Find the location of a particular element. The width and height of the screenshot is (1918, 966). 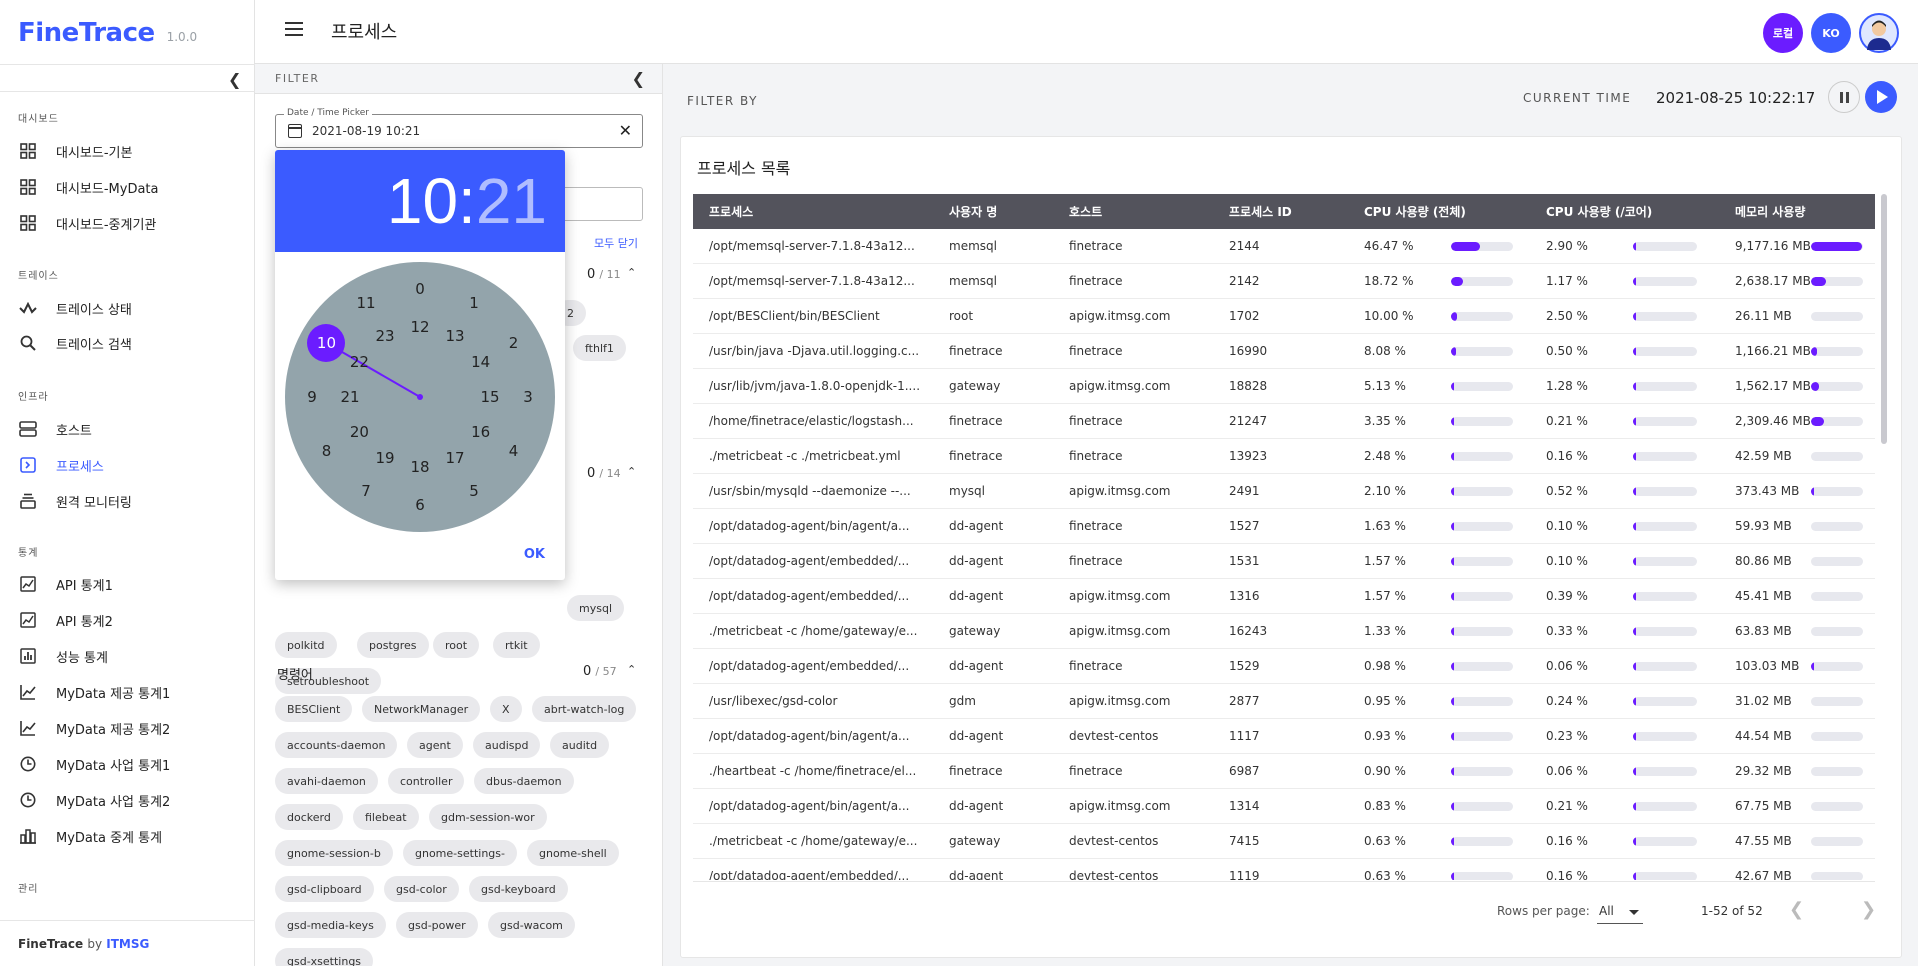

sidebar-item: 원격 모니터링 is located at coordinates (75, 501).